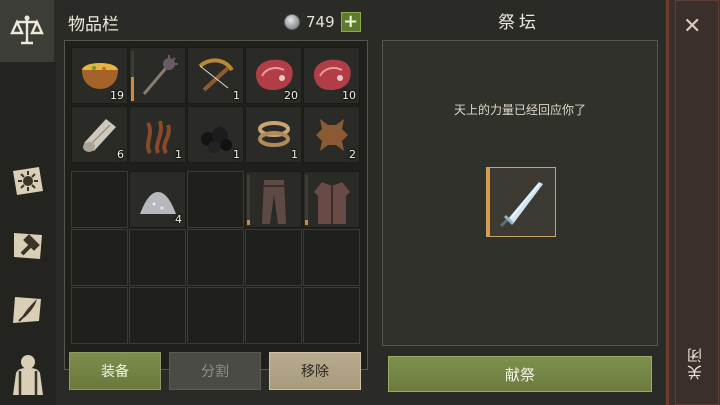 Image resolution: width=720 pixels, height=405 pixels. I want to click on leather-pants-icon, so click(274, 202).